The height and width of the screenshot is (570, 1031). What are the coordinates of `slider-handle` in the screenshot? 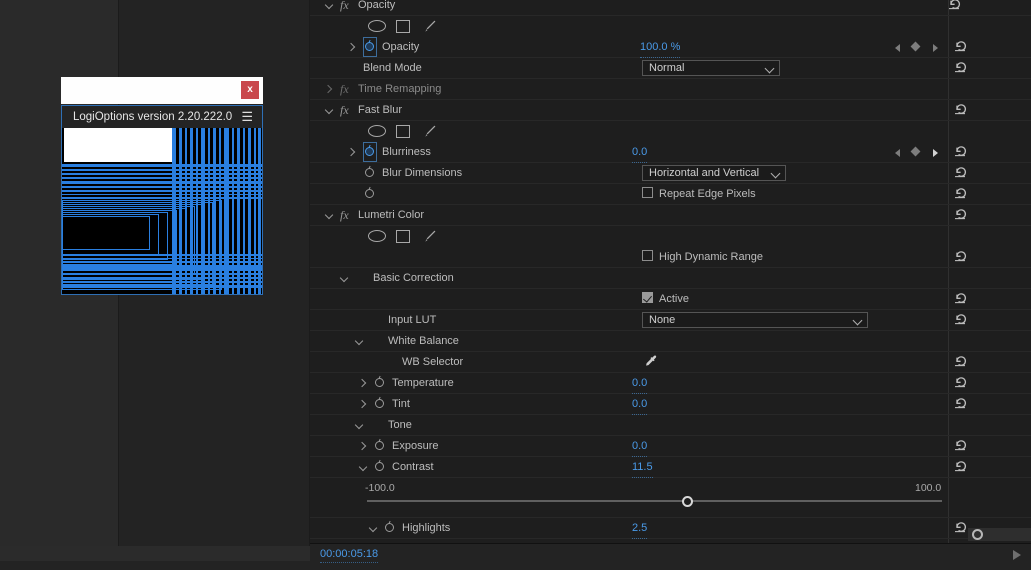 It's located at (688, 501).